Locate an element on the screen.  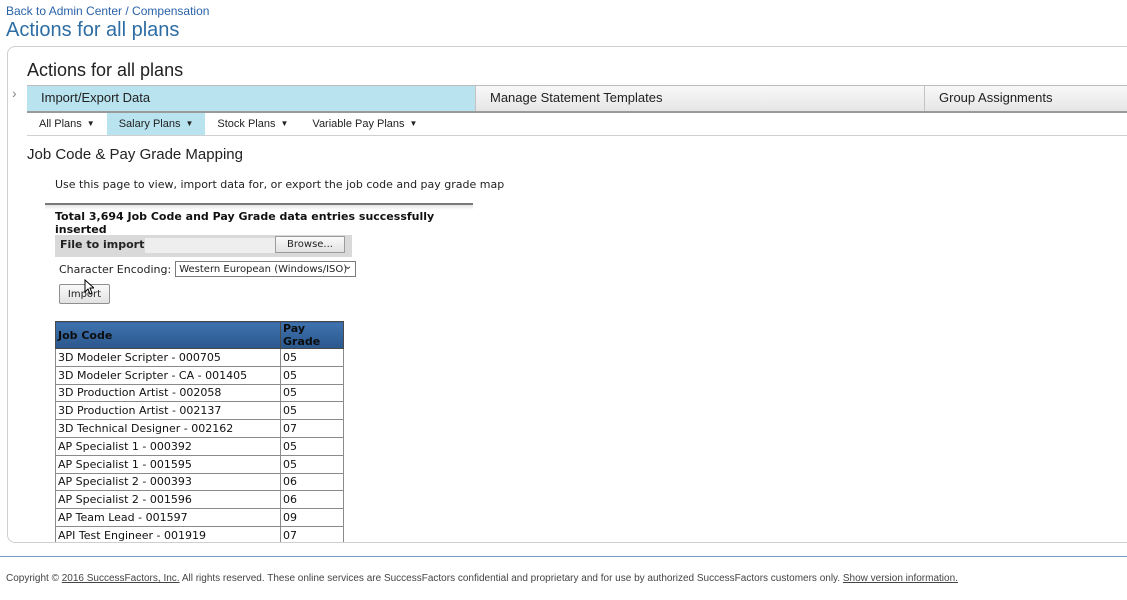
table-row: AP Specialist 2 - 000393 06 is located at coordinates (199, 482).